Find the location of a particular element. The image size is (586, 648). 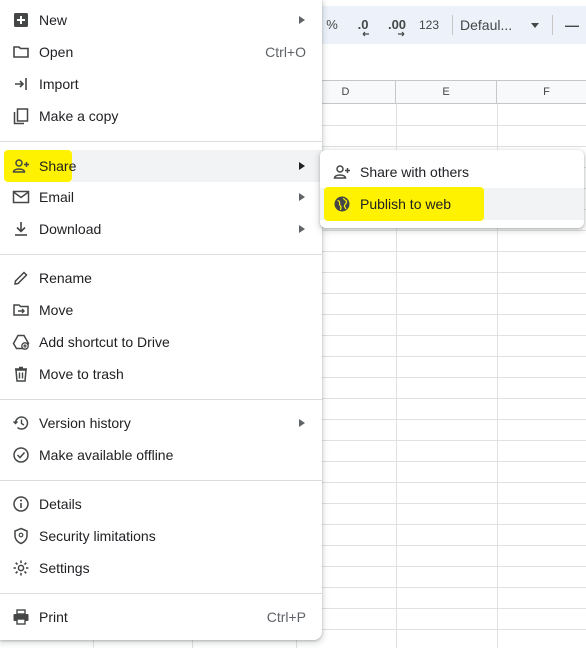

menu-item-label: Add shortcut to Drive is located at coordinates (104, 342).